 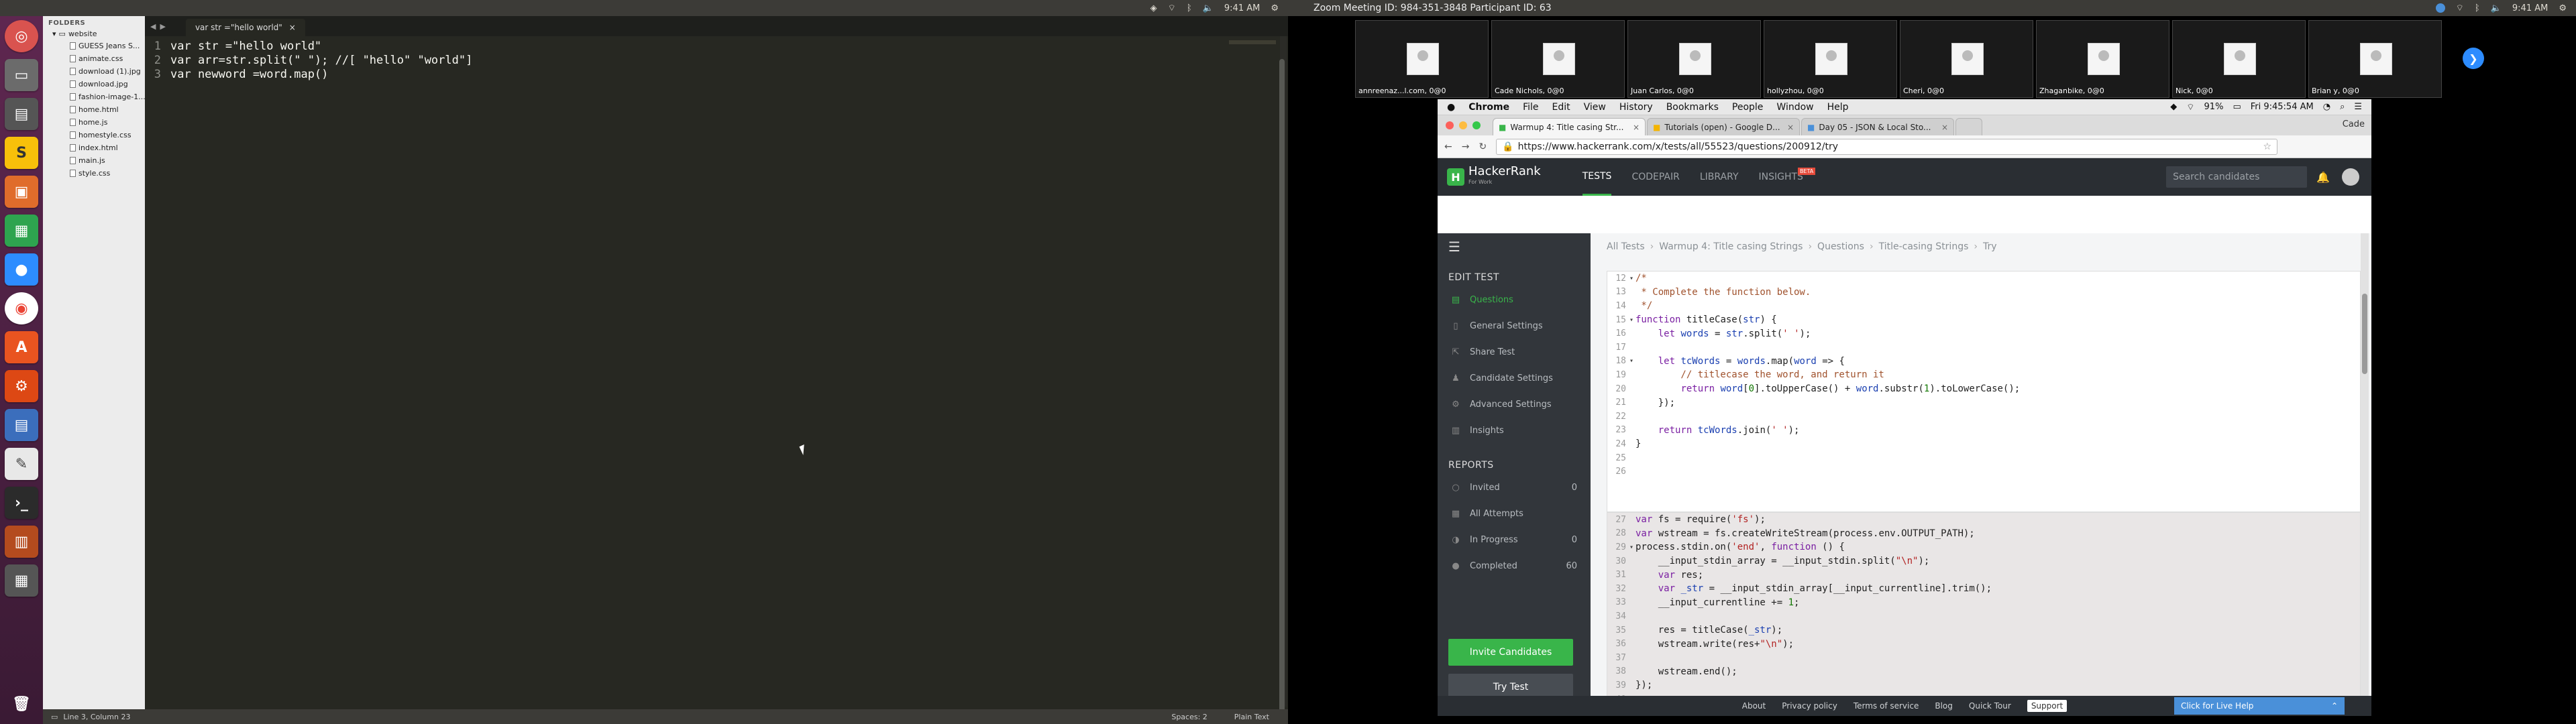 What do you see at coordinates (21, 386) in the screenshot?
I see `settings-icon: ⚙` at bounding box center [21, 386].